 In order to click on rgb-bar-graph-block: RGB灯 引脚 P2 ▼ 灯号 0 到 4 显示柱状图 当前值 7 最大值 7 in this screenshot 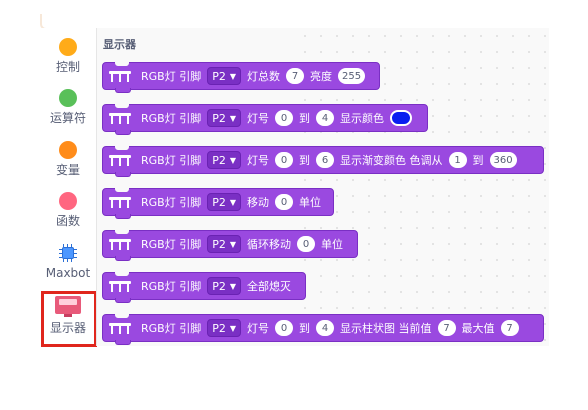, I will do `click(323, 329)`.